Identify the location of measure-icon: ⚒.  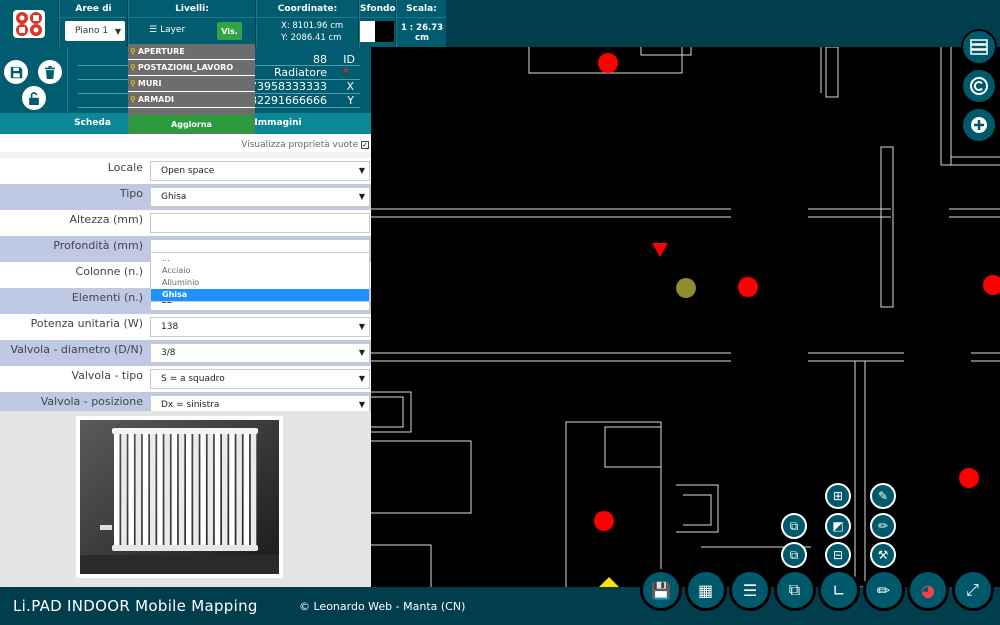
(883, 555).